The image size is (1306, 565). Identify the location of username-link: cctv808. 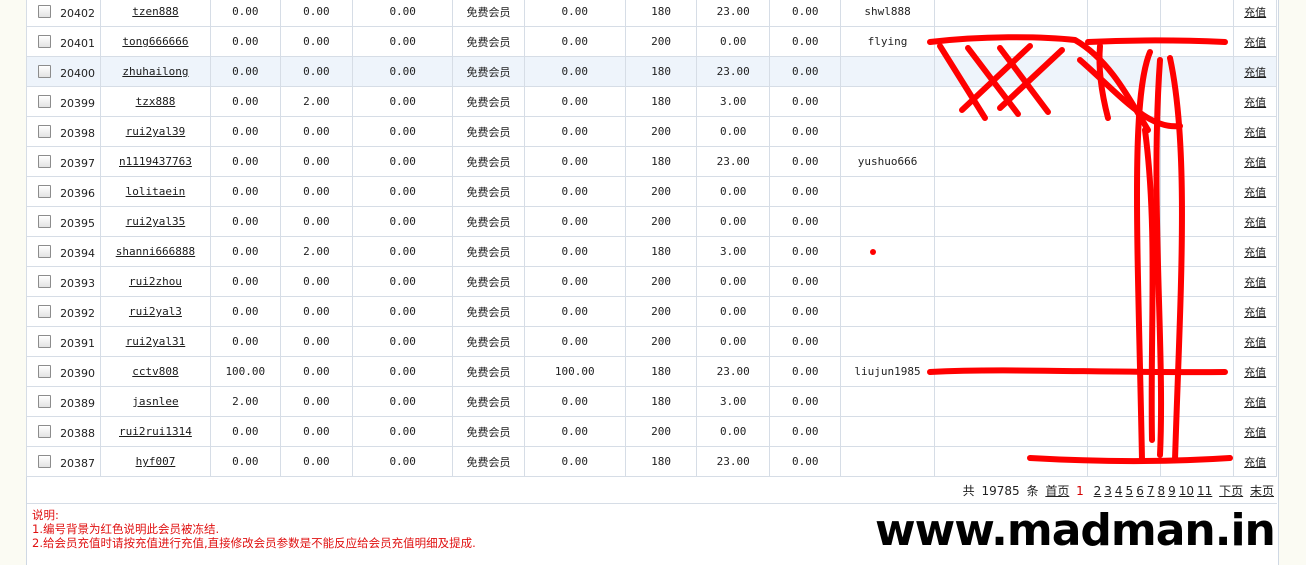
(155, 371).